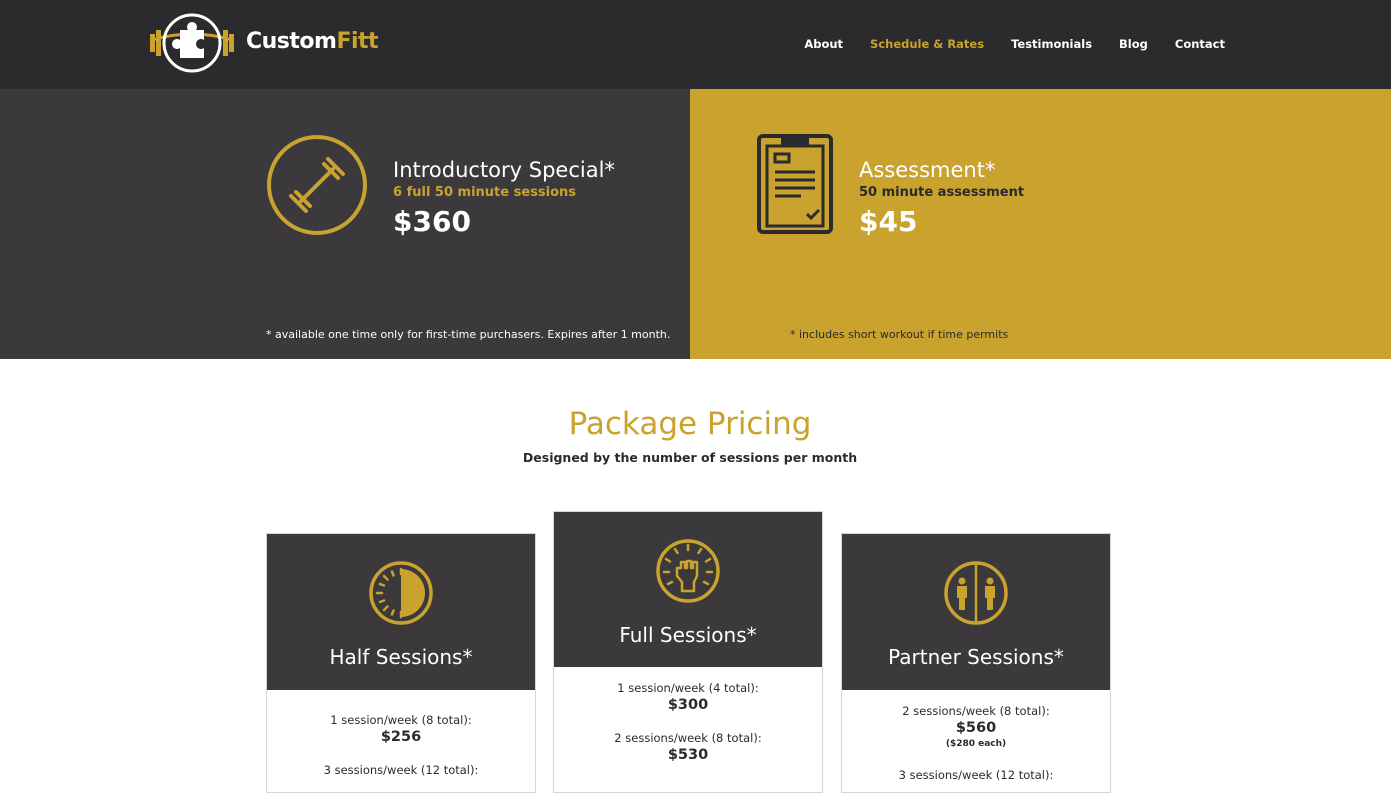  What do you see at coordinates (1200, 44) in the screenshot?
I see `nav-contact: Contact` at bounding box center [1200, 44].